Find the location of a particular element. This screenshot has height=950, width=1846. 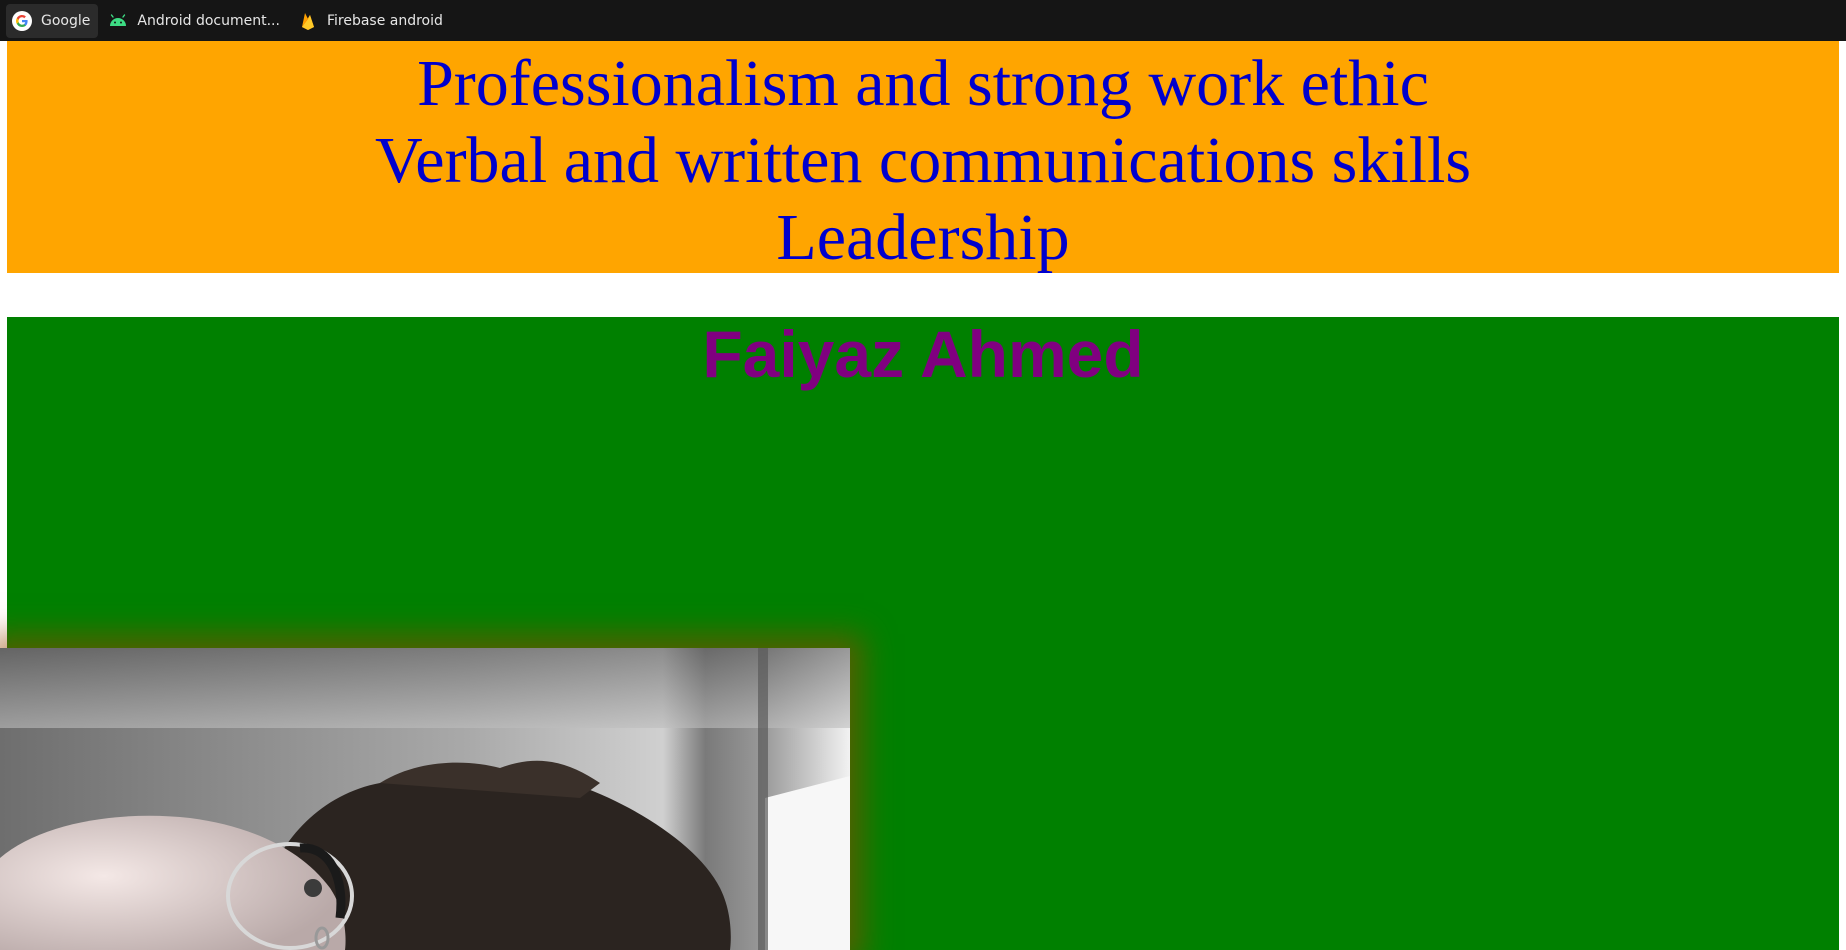

profile-photo is located at coordinates (425, 799).